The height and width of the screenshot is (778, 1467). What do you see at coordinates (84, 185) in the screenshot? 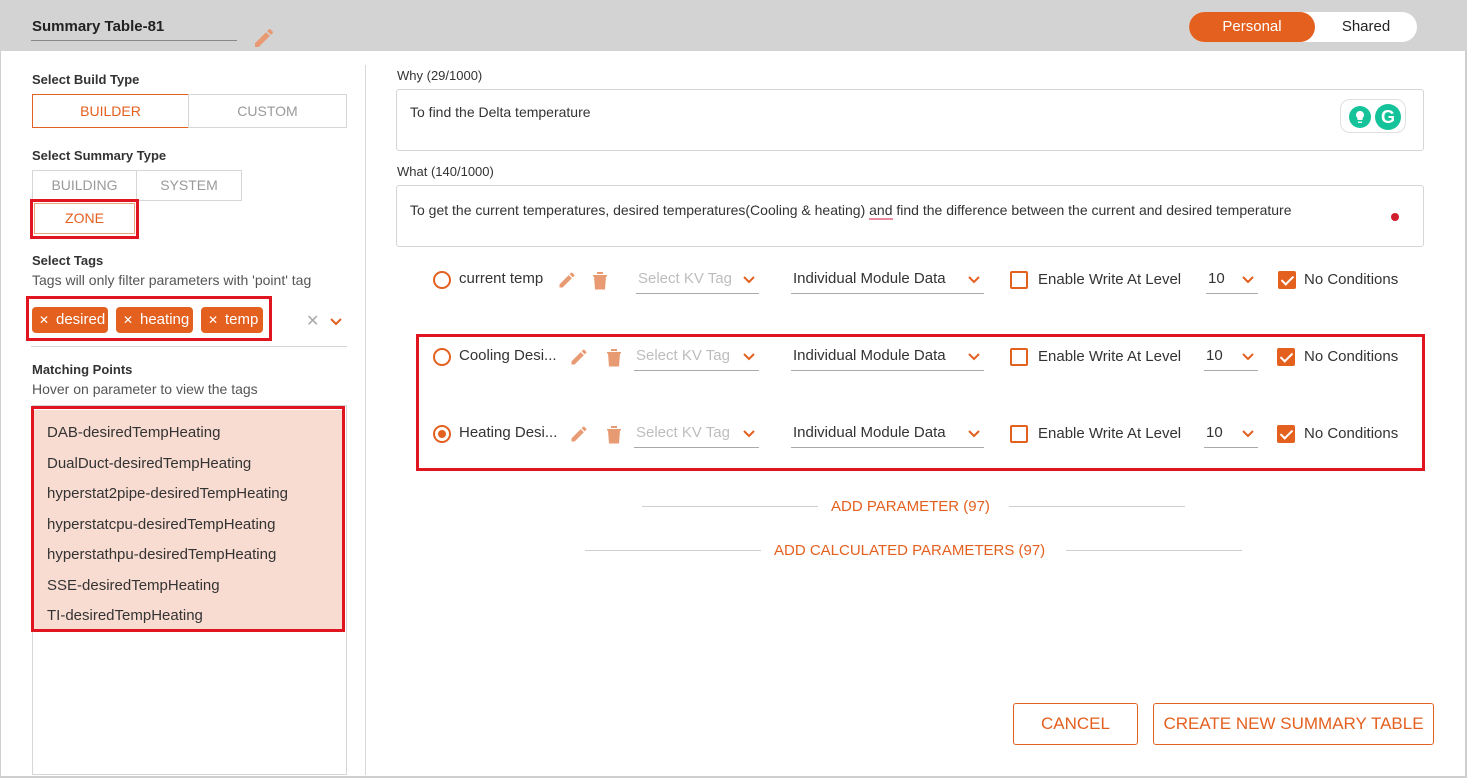
I see `building-option: BUILDING` at bounding box center [84, 185].